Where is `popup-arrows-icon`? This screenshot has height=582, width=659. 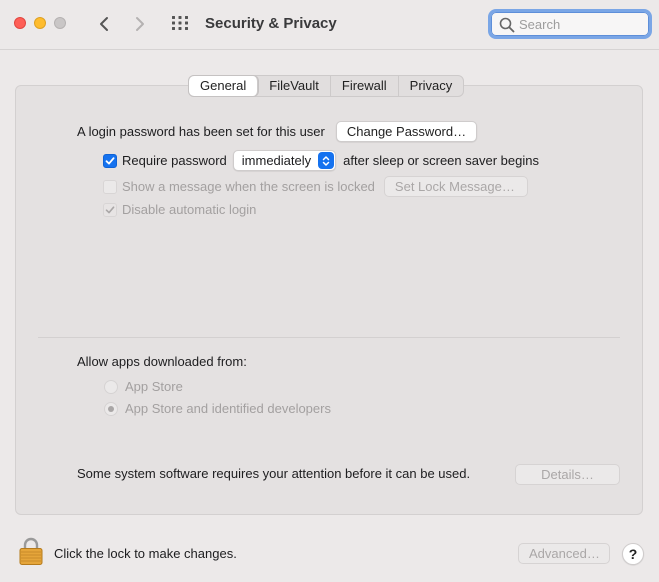 popup-arrows-icon is located at coordinates (326, 160).